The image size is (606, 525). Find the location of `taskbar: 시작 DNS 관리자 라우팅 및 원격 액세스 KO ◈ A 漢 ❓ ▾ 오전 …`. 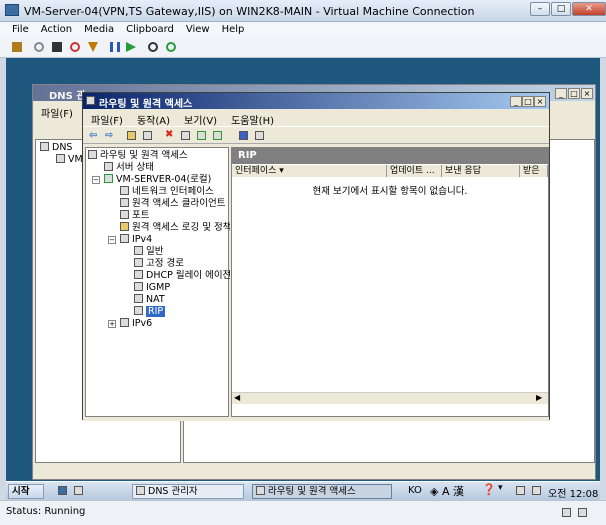

taskbar: 시작 DNS 관리자 라우팅 및 원격 액세스 KO ◈ A 漢 ❓ ▾ 오전 … is located at coordinates (303, 490).